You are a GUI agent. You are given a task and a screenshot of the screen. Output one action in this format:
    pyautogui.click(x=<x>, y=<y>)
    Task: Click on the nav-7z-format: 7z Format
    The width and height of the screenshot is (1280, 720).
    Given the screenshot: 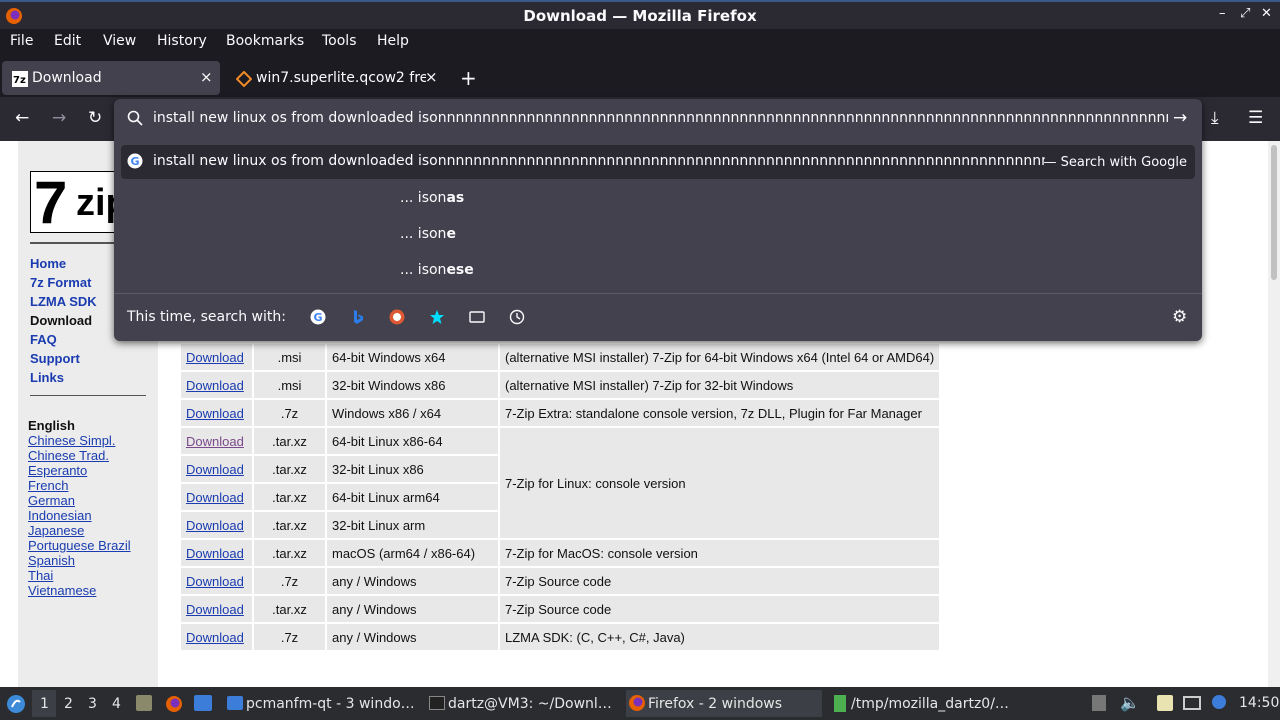 What is the action you would take?
    pyautogui.click(x=60, y=282)
    